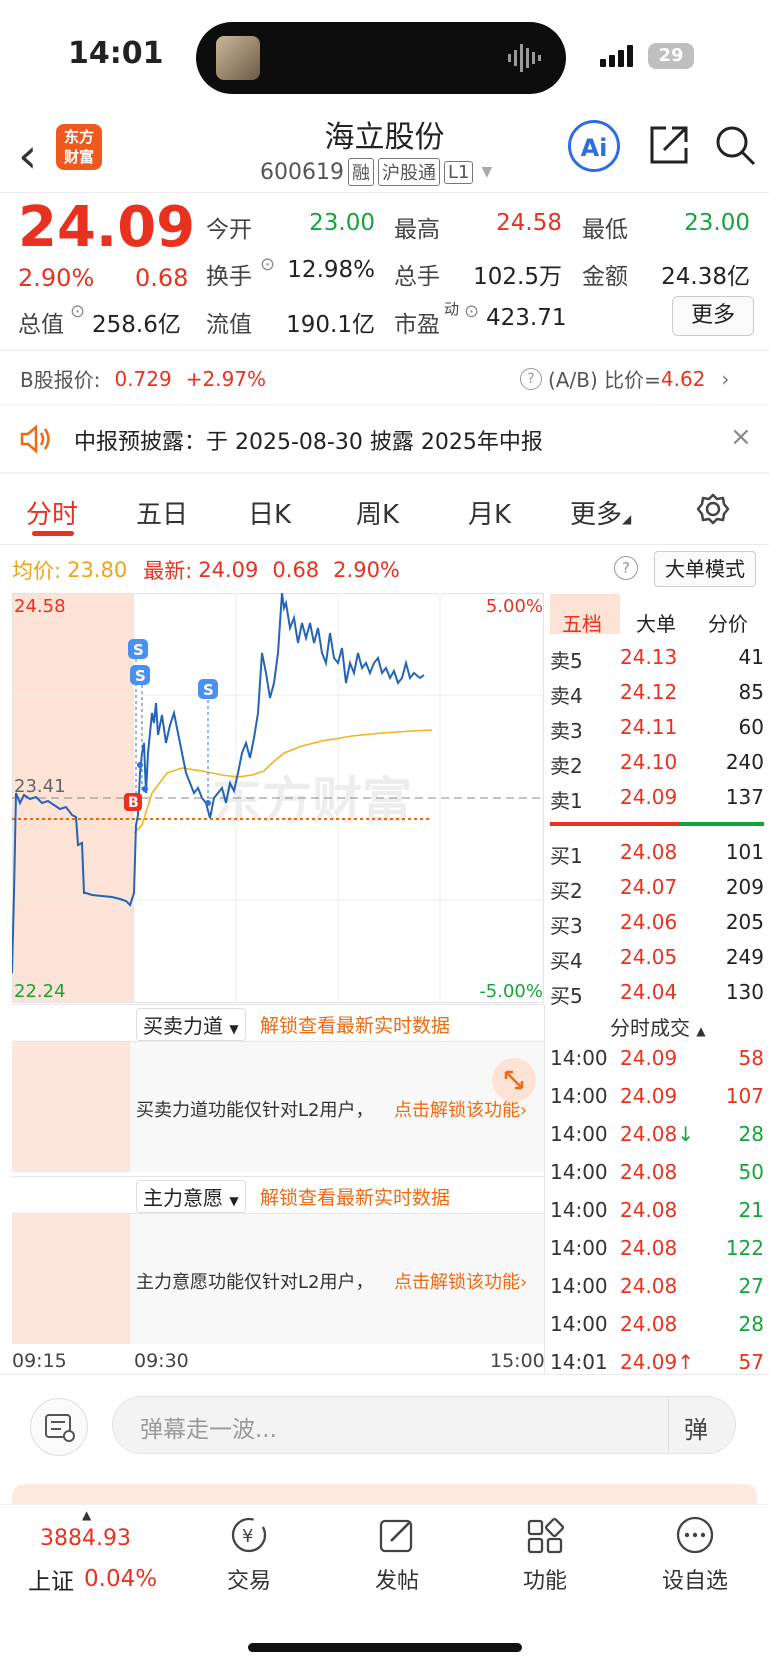 Image resolution: width=769 pixels, height=1666 pixels. What do you see at coordinates (744, 1096) in the screenshot?
I see `trade-volume: 107` at bounding box center [744, 1096].